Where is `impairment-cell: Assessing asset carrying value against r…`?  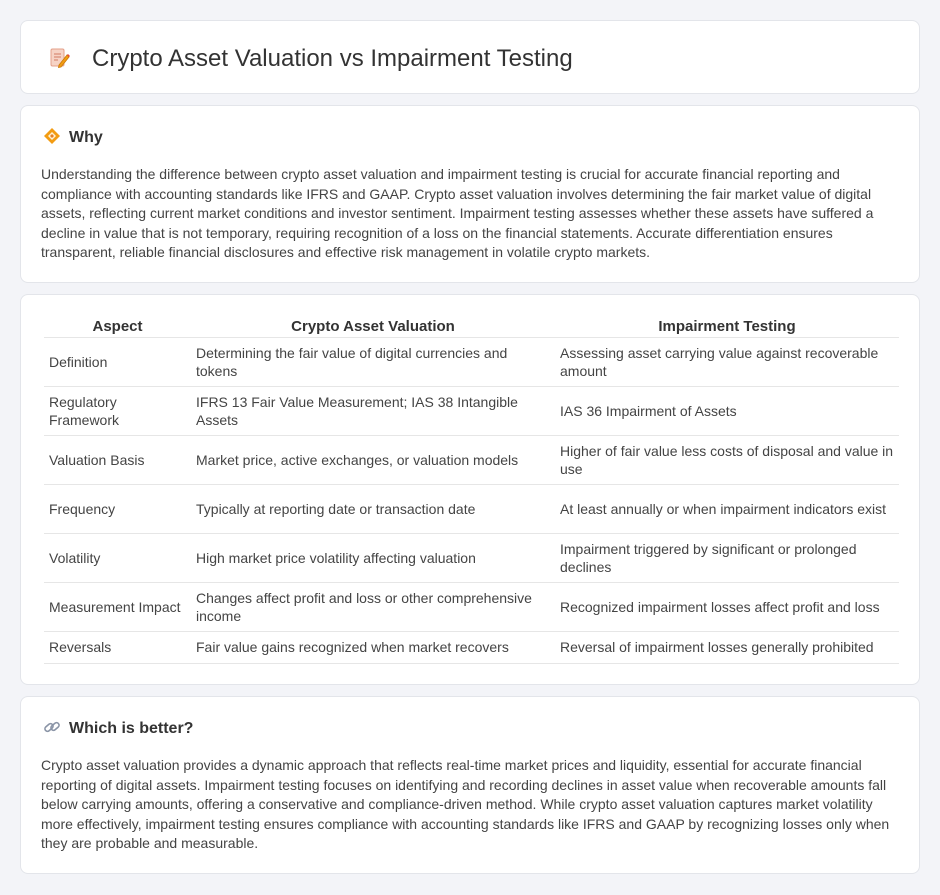
impairment-cell: Assessing asset carrying value against r… is located at coordinates (727, 362).